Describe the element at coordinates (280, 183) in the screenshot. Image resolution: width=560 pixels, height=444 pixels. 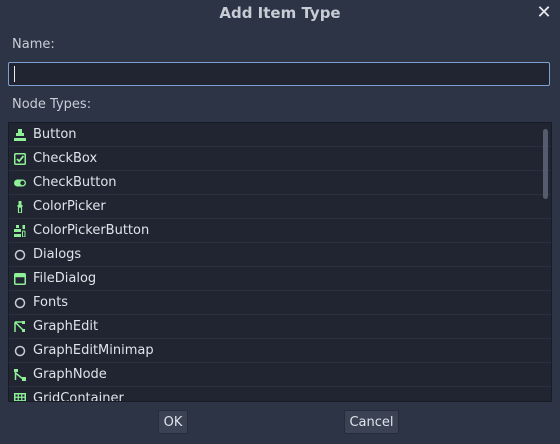
I see `list-item-checkbutton: CheckButton` at that location.